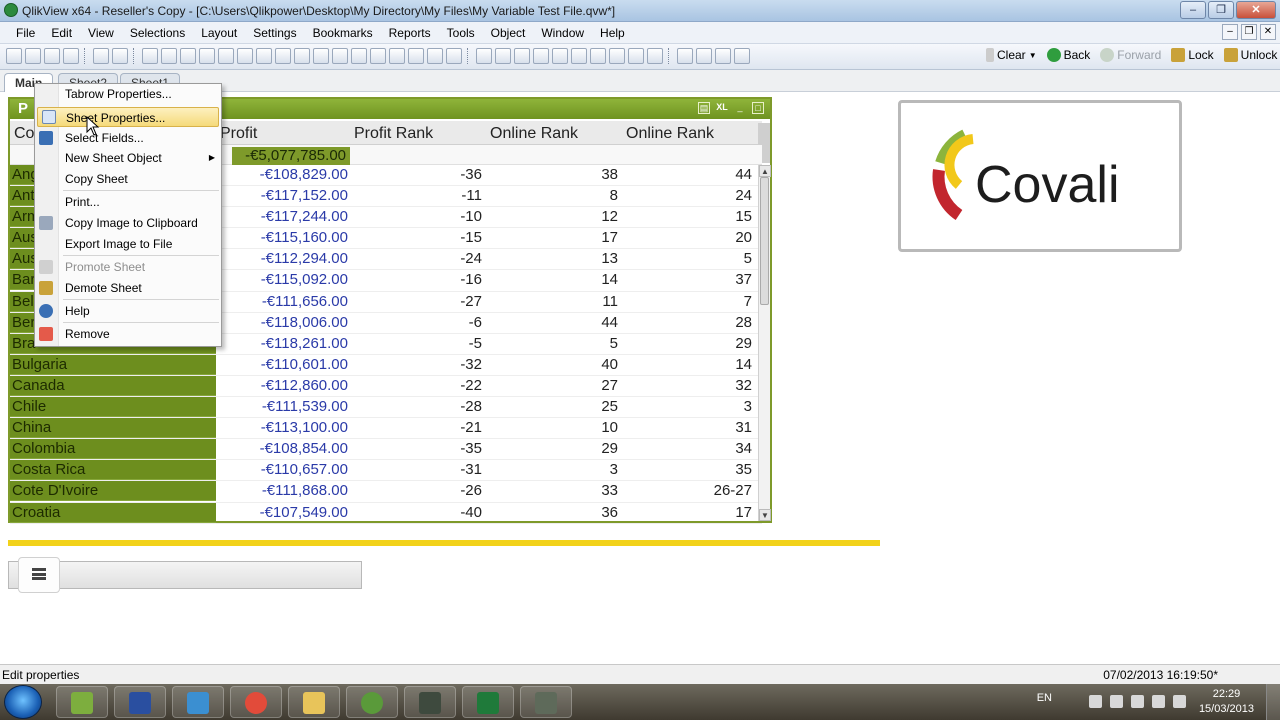 Image resolution: width=1280 pixels, height=720 pixels. What do you see at coordinates (1226, 702) in the screenshot?
I see `taskbar-clock: 22:29 15/03/2013` at bounding box center [1226, 702].